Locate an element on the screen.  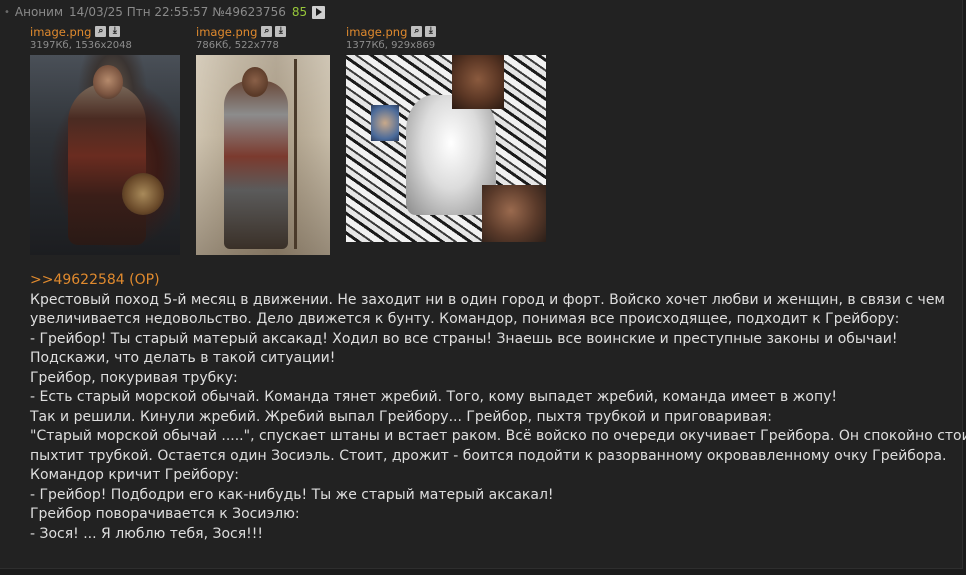
post-date: 14/03/25 Птн 22:55:57 is located at coordinates (139, 12).